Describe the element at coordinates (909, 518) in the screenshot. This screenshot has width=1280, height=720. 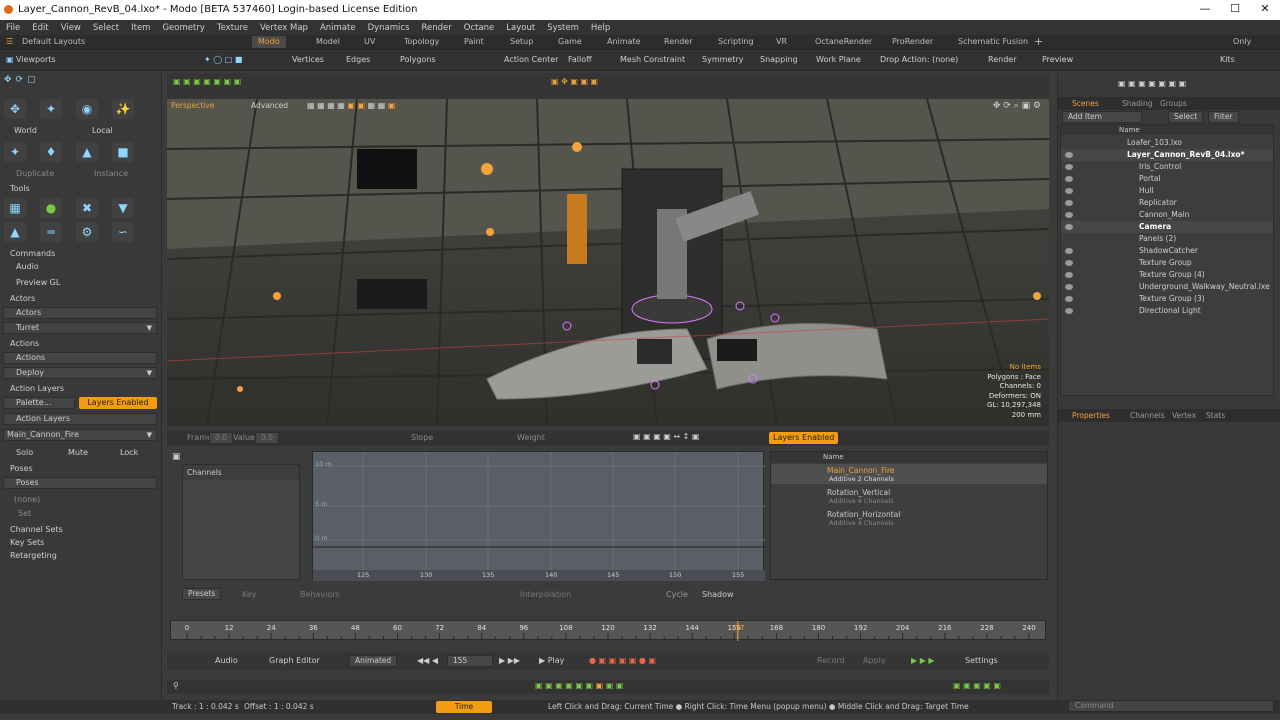
I see `layer-row-3: Rotation_Horizontal Additive 4 Channels` at that location.